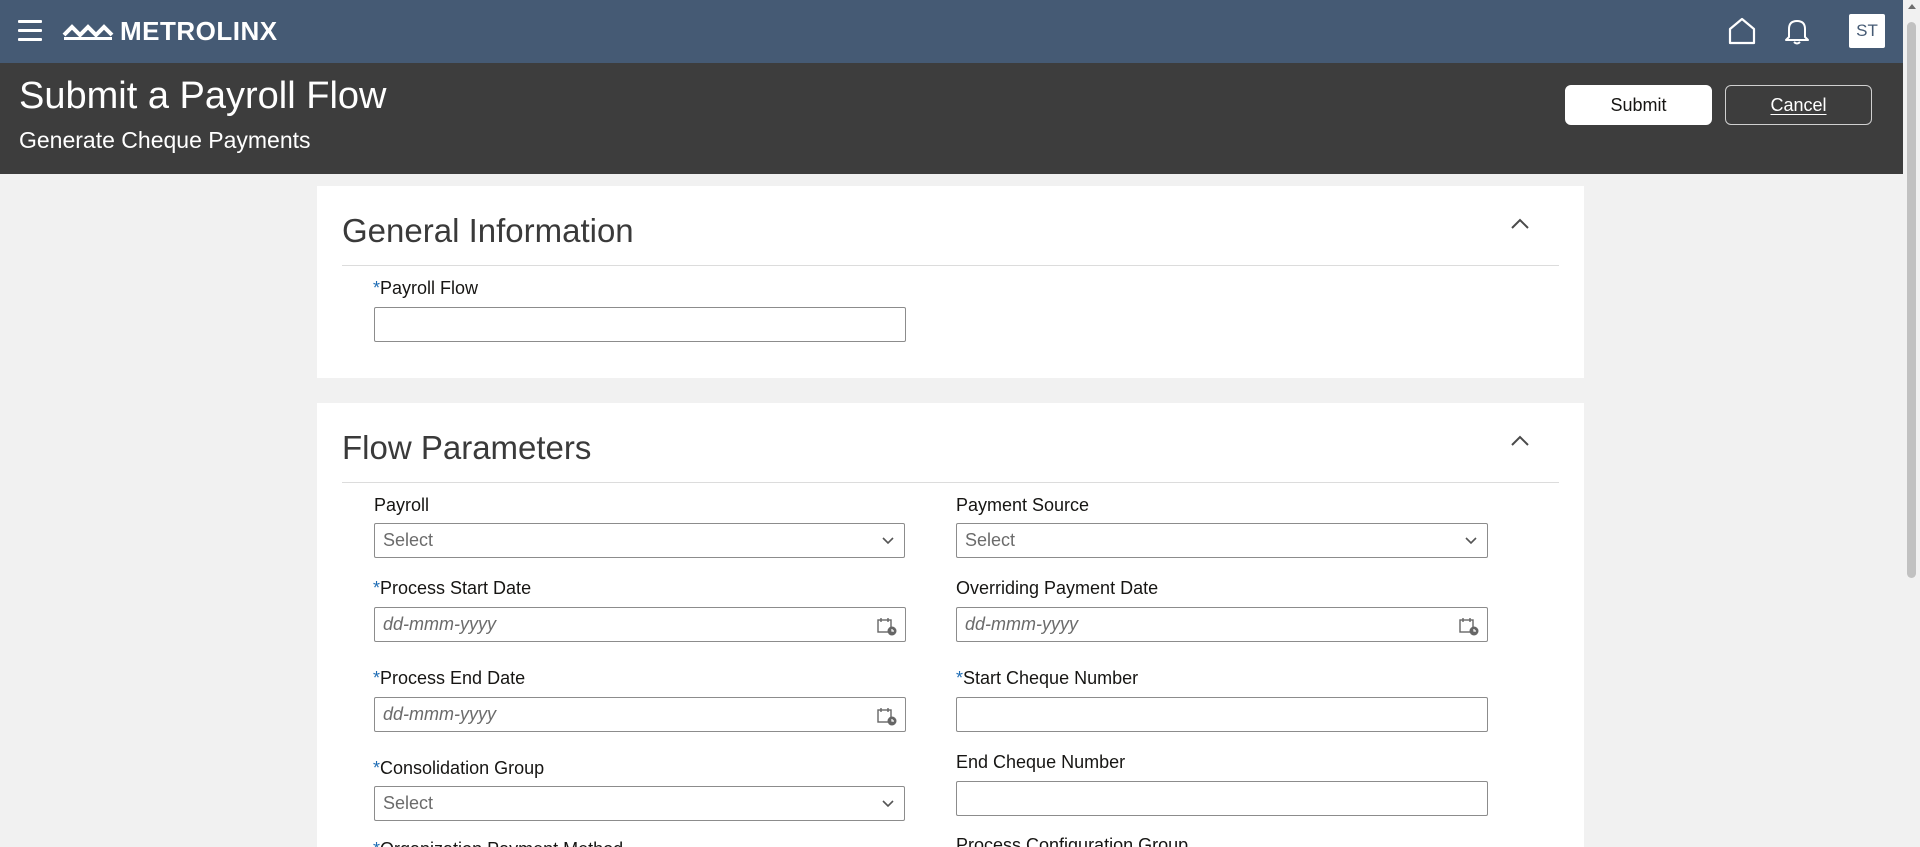  I want to click on brand-logo: METROLINX, so click(170, 31).